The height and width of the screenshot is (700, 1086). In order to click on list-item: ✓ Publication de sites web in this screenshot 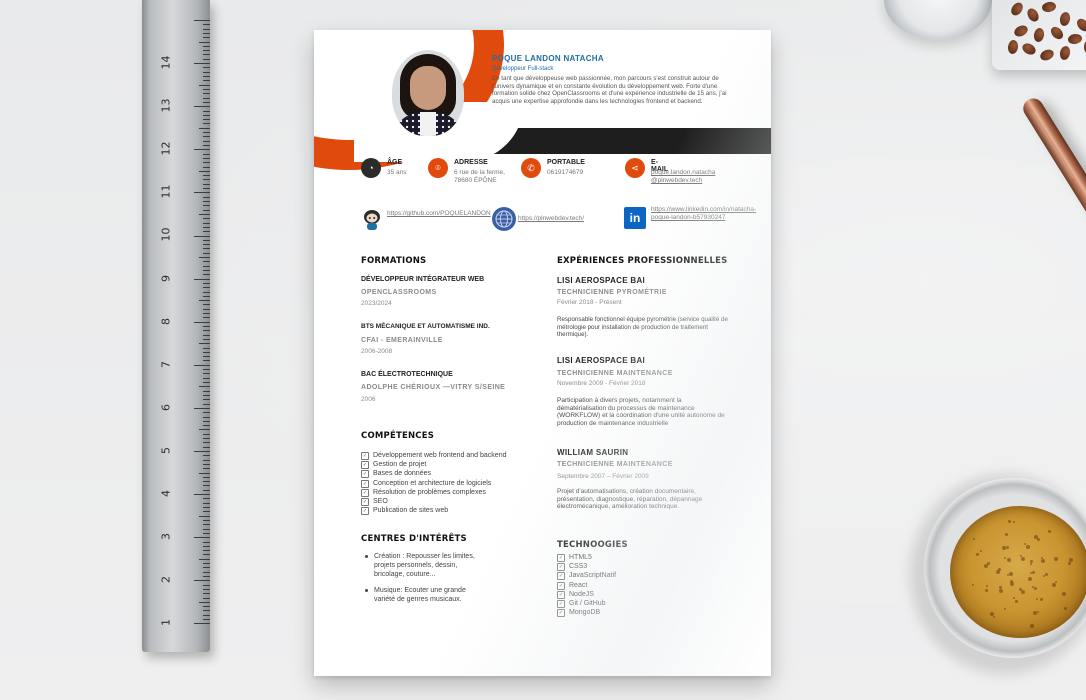, I will do `click(405, 511)`.